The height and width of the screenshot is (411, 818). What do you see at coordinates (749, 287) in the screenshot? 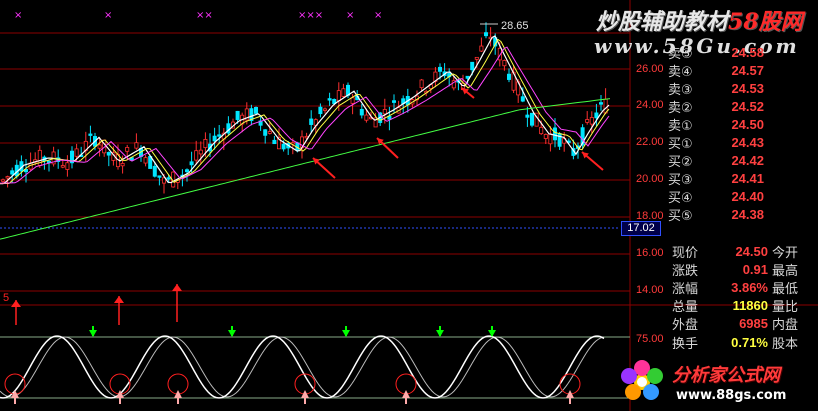
I see `quote-value: 3.86%` at bounding box center [749, 287].